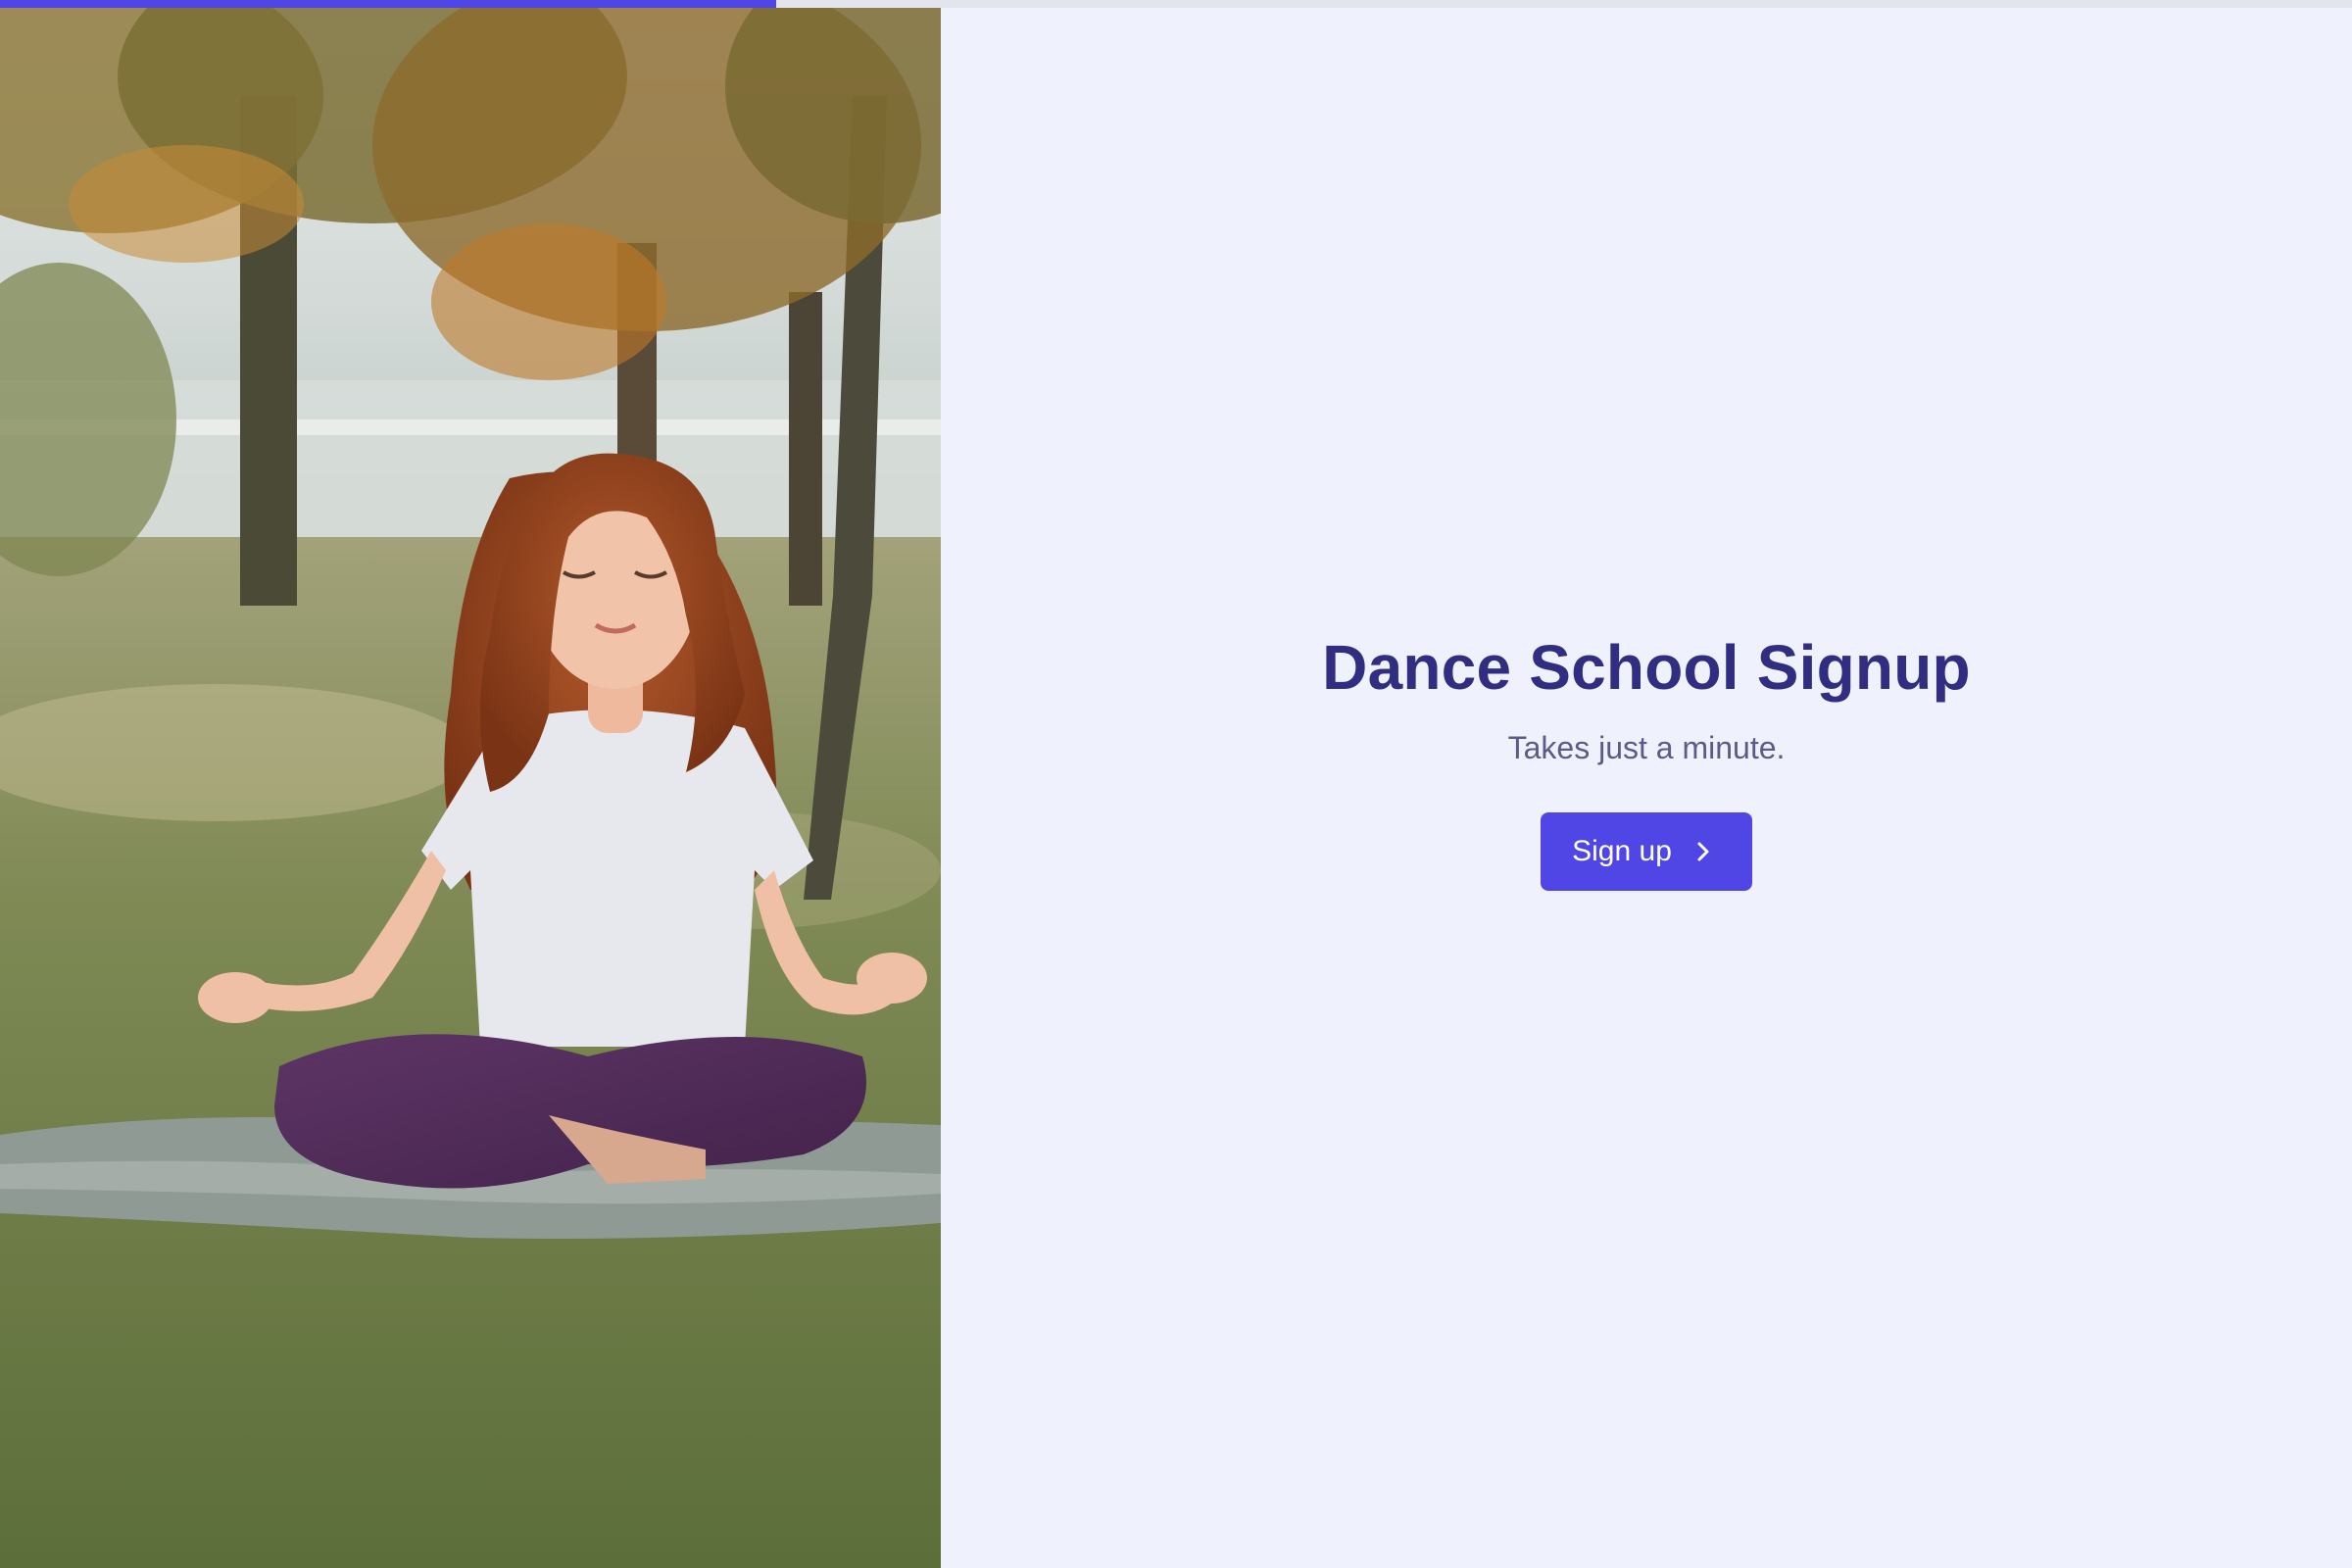 This screenshot has width=2352, height=1568. What do you see at coordinates (1703, 851) in the screenshot?
I see `chevron-right-icon` at bounding box center [1703, 851].